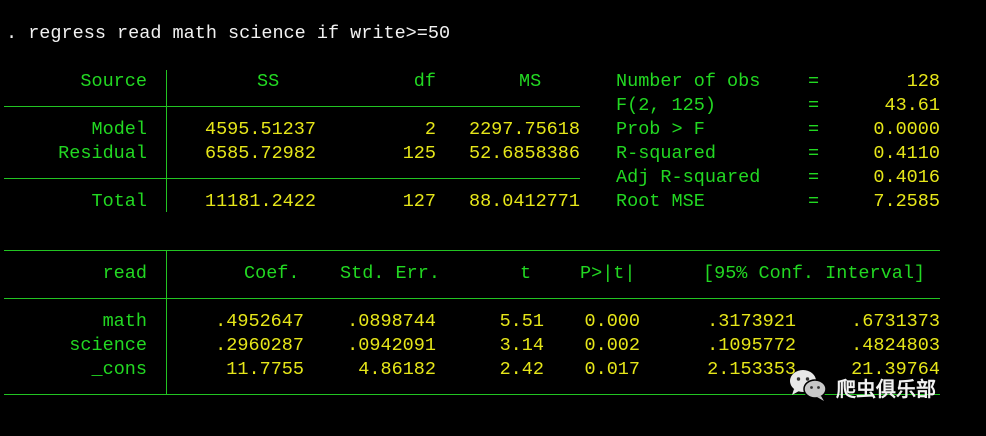  What do you see at coordinates (808, 389) in the screenshot?
I see `wechat-icon` at bounding box center [808, 389].